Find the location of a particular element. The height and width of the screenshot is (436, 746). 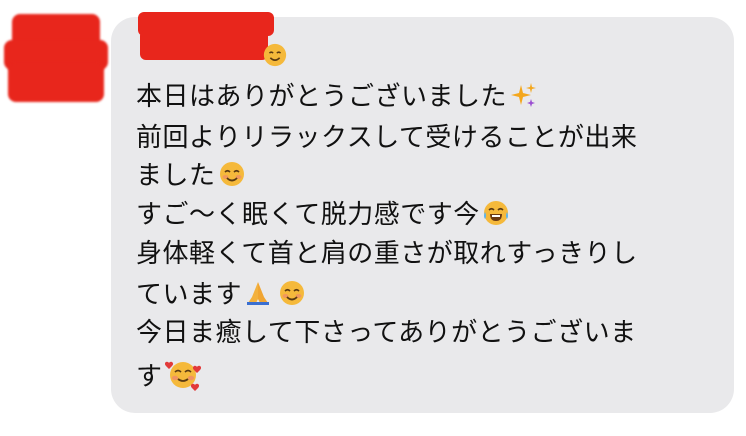

smiling-face-with-hearts-icon is located at coordinates (182, 375).